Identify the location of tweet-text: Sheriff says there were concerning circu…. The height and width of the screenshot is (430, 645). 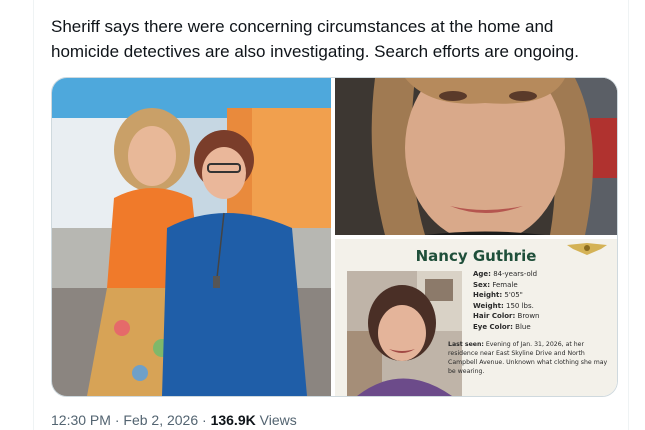
(315, 39).